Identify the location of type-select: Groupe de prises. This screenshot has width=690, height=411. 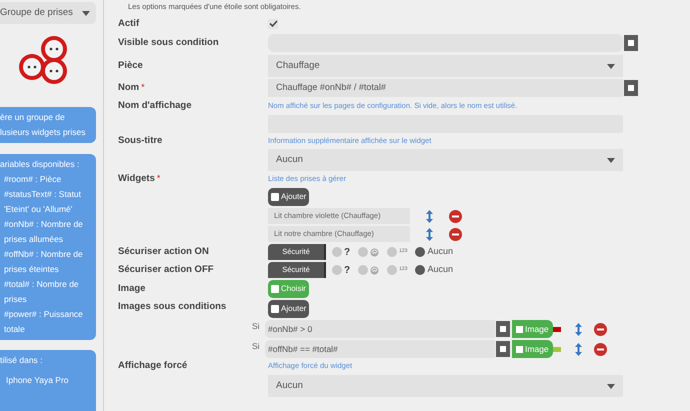
(48, 13).